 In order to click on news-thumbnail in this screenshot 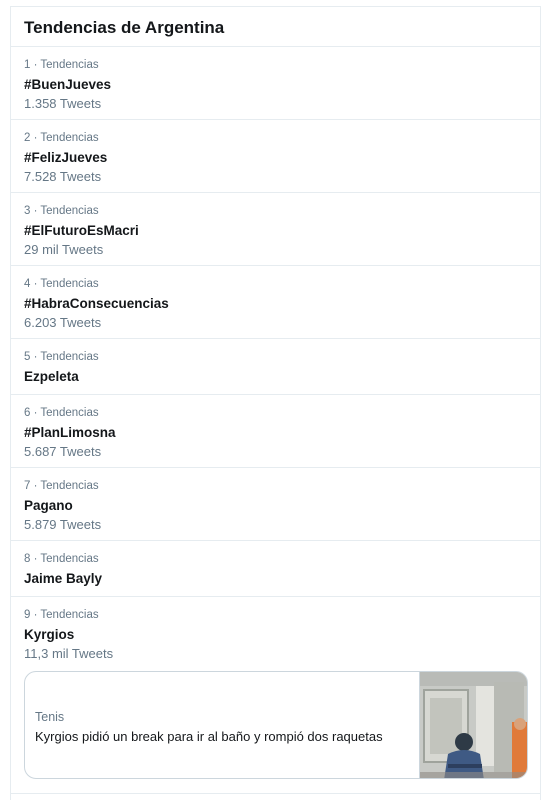, I will do `click(473, 725)`.